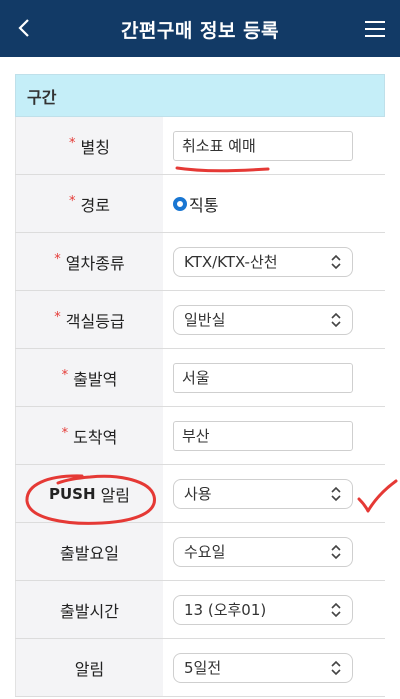 This screenshot has width=400, height=699. I want to click on radio-selected-icon, so click(180, 203).